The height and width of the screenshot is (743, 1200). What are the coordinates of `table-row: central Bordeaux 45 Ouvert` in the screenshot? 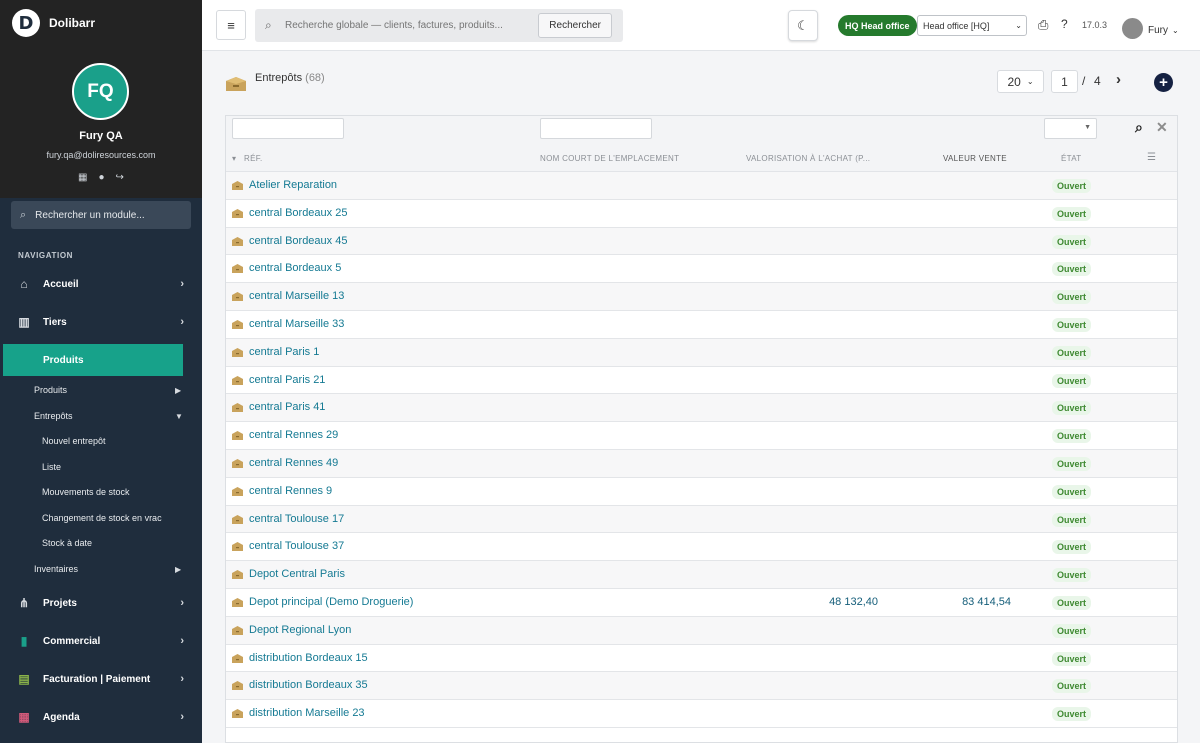 It's located at (701, 241).